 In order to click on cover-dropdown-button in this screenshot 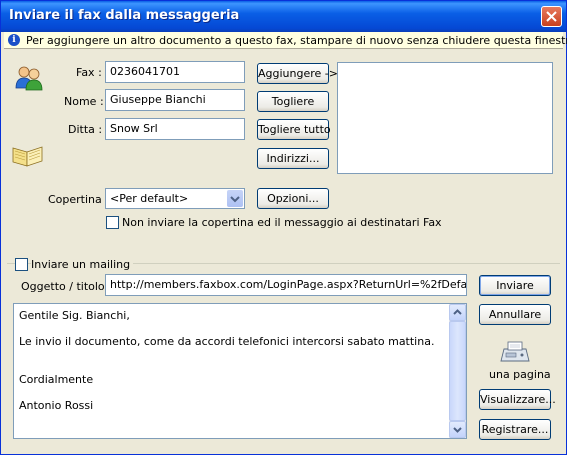, I will do `click(235, 198)`.